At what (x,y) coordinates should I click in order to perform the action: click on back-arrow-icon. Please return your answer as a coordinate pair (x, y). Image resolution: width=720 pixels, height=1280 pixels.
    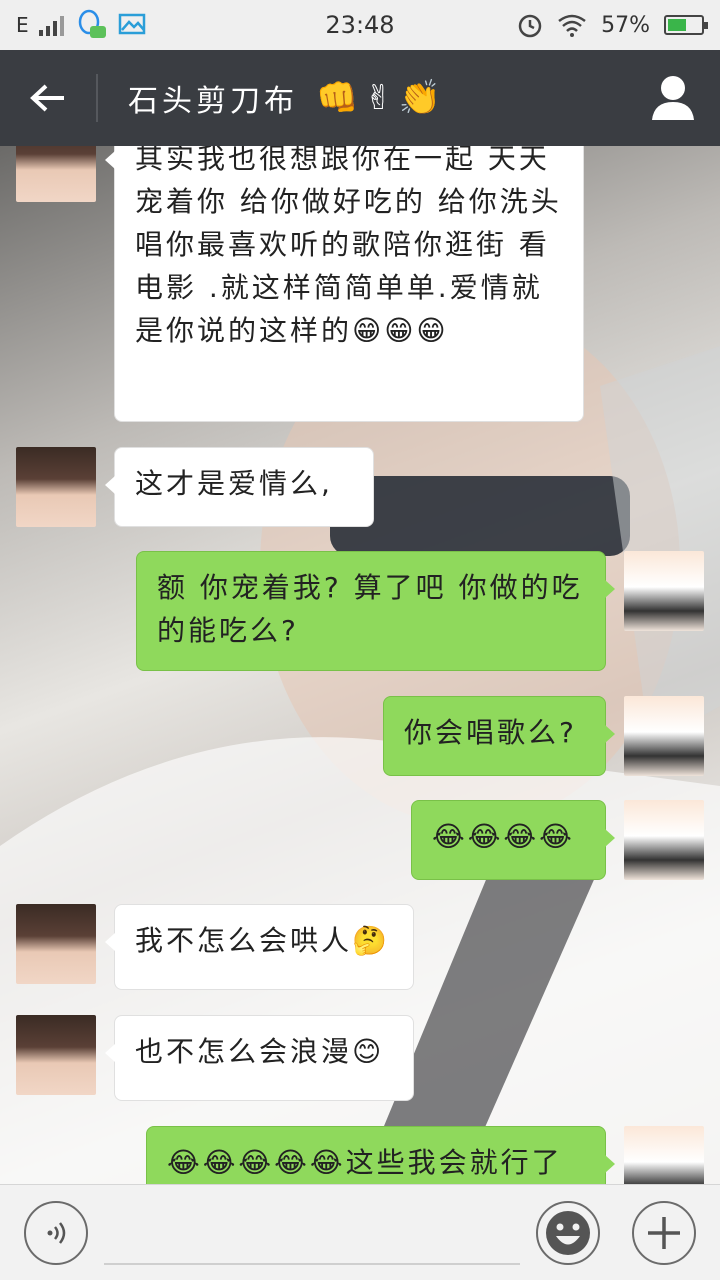
    Looking at the image, I should click on (47, 98).